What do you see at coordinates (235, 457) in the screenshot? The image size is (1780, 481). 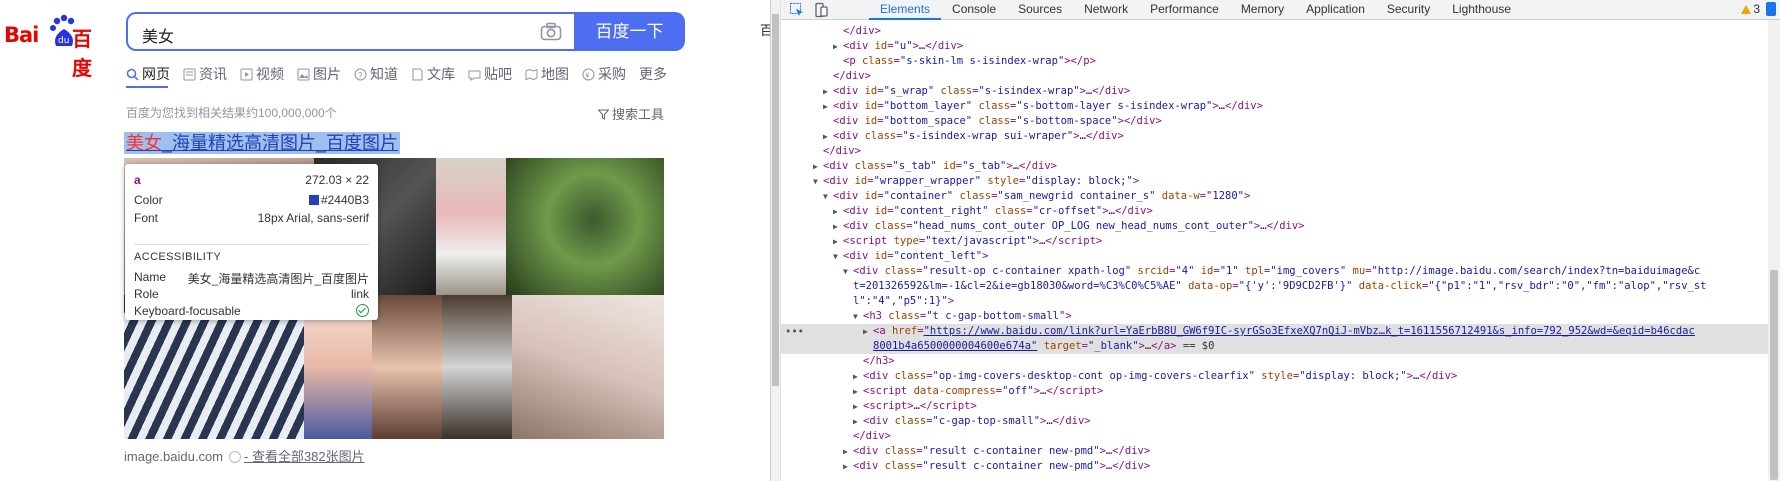 I see `safety-icon` at bounding box center [235, 457].